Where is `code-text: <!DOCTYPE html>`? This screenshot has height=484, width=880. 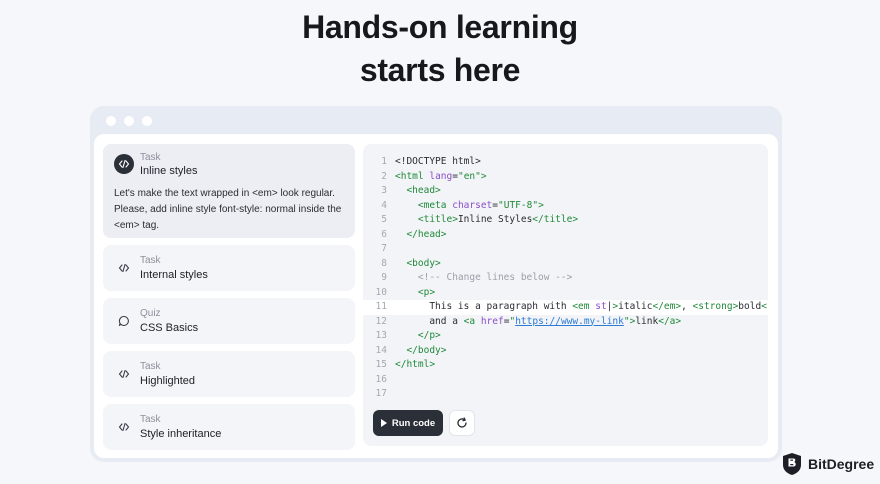
code-text: <!DOCTYPE html> is located at coordinates (438, 161).